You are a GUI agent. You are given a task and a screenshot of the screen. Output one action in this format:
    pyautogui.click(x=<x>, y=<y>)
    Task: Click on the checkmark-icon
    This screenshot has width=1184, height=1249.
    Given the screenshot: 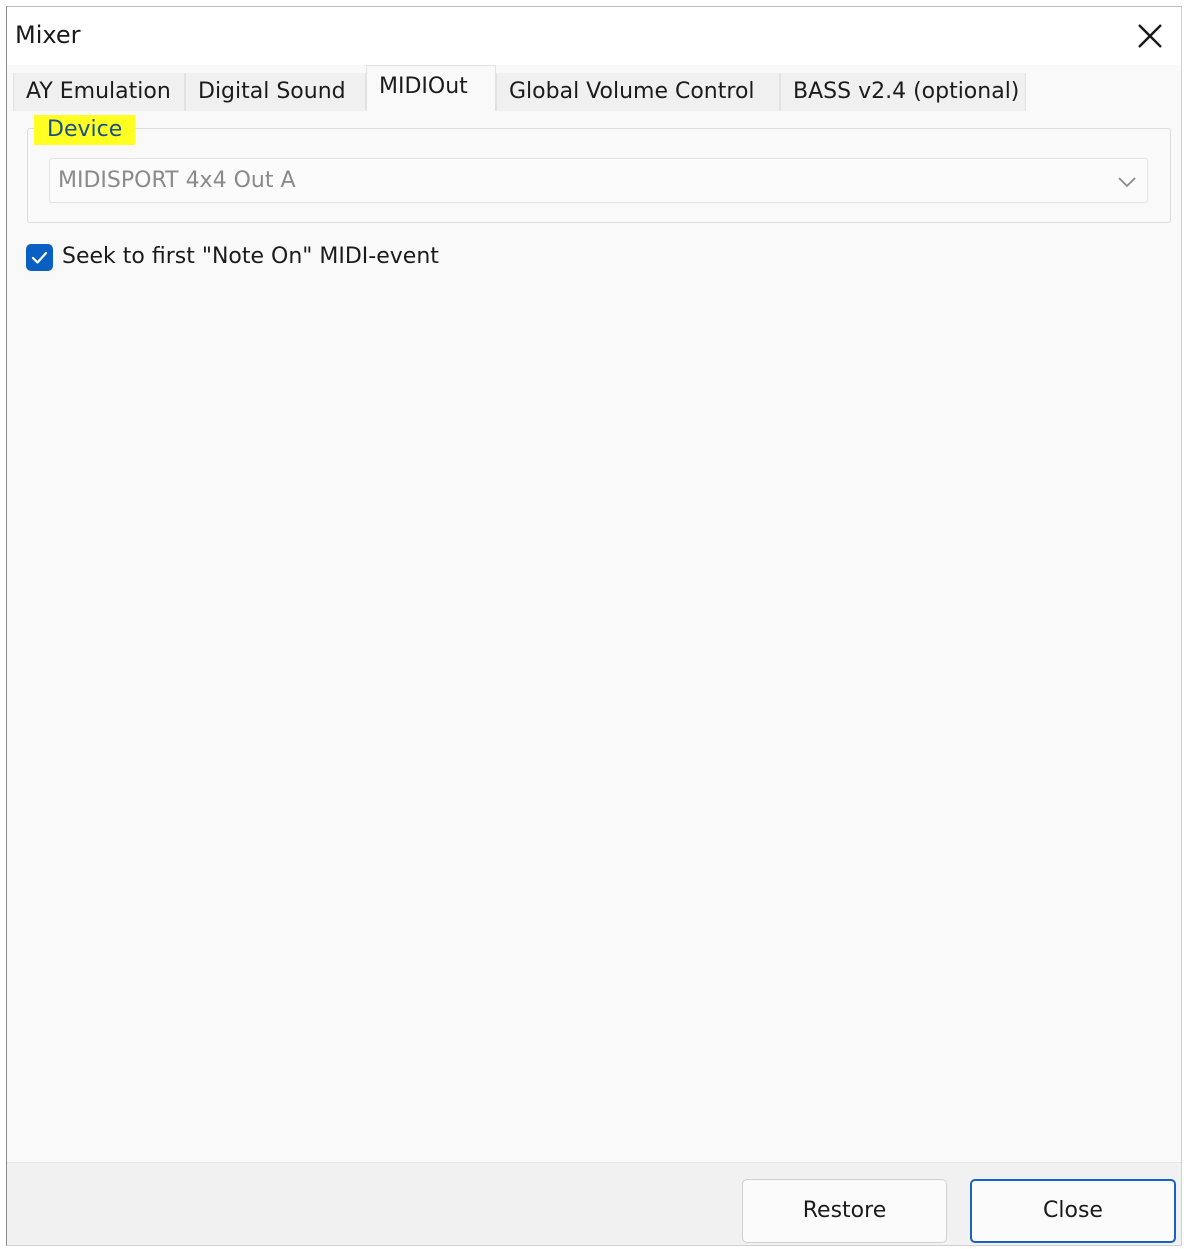 What is the action you would take?
    pyautogui.click(x=39, y=257)
    